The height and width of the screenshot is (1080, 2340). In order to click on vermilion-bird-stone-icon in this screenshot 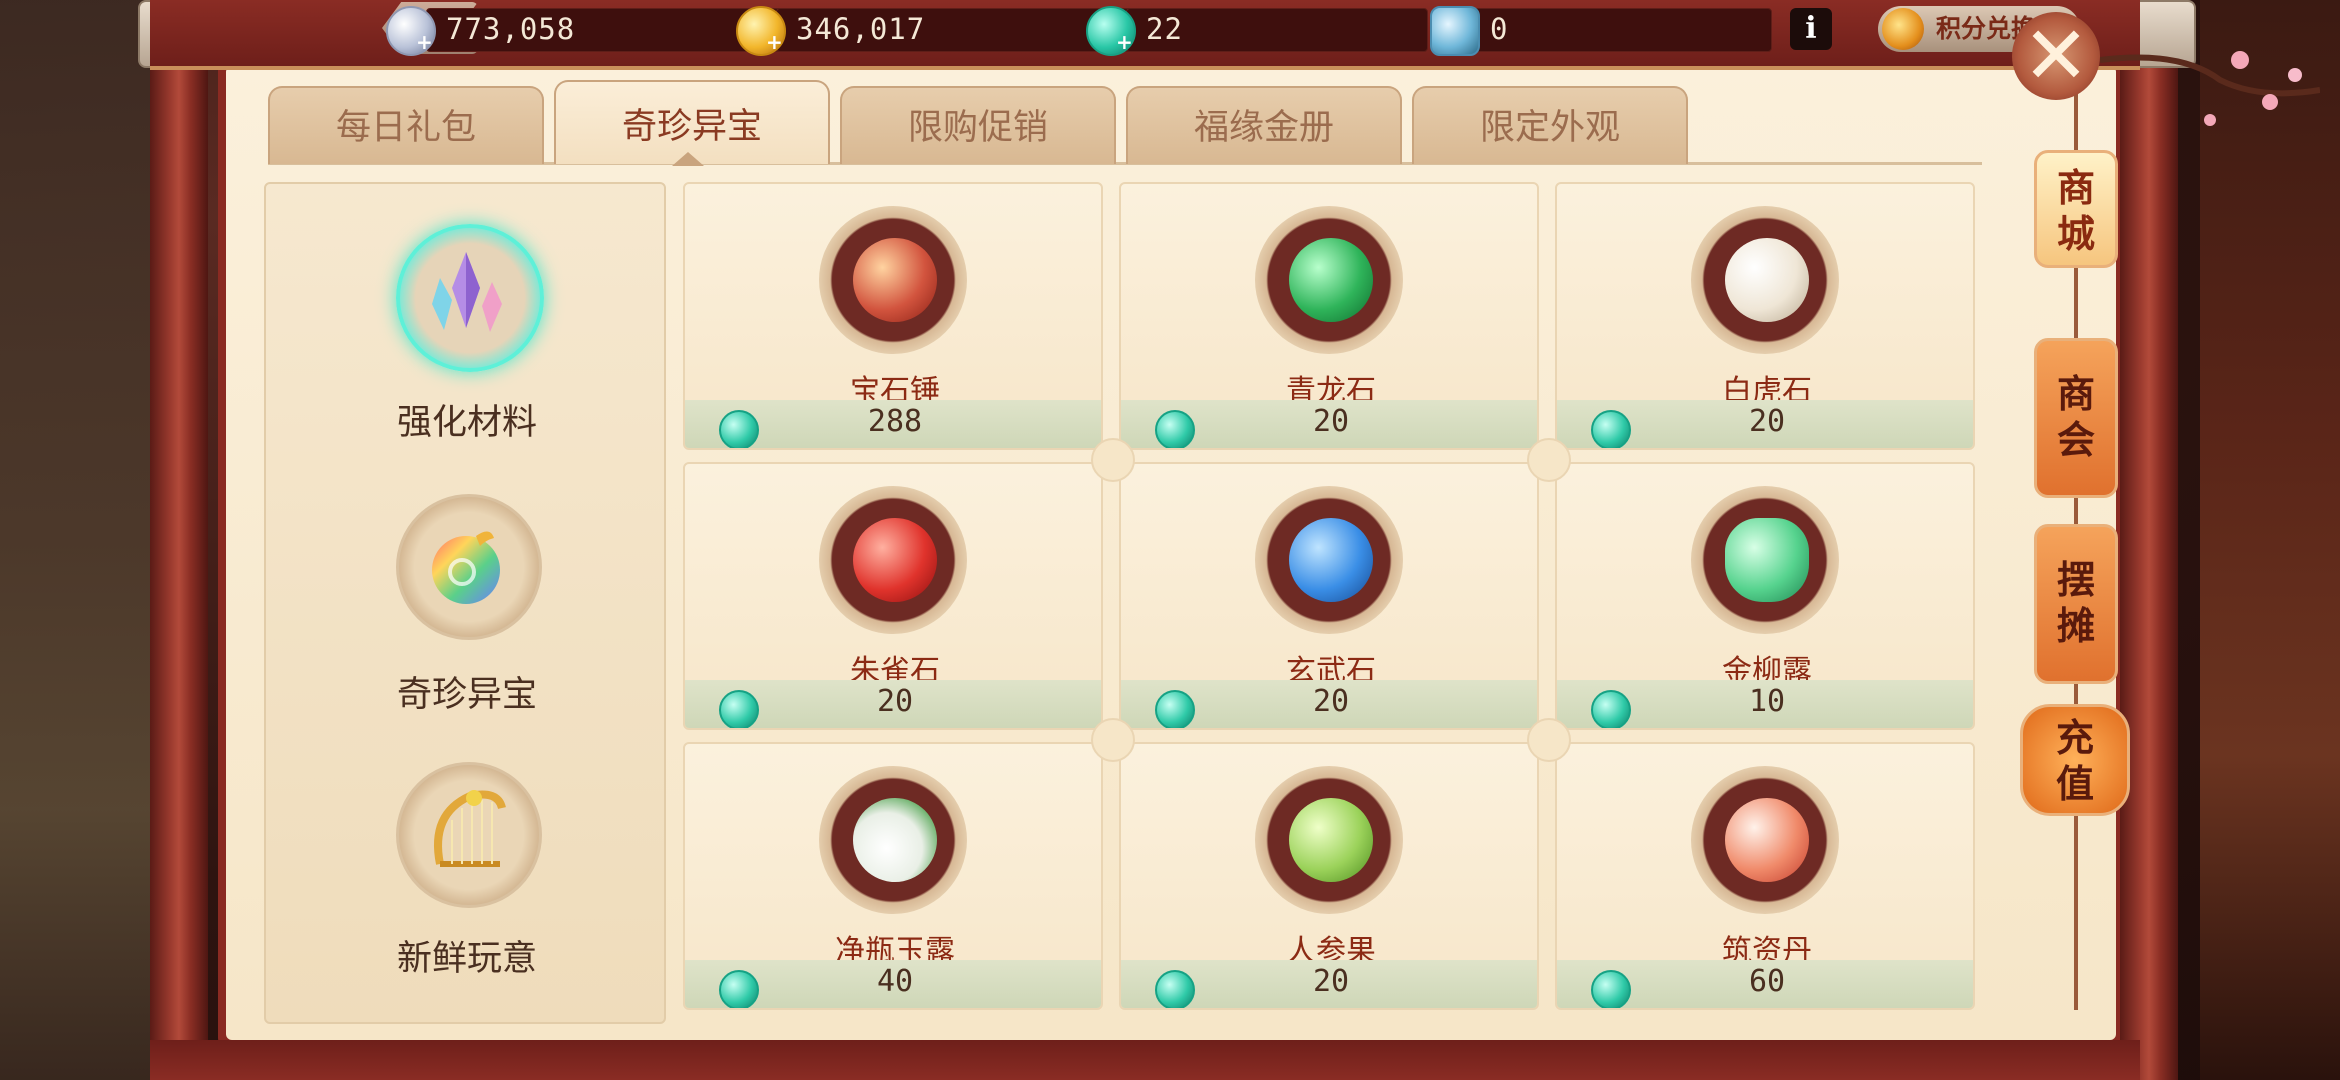, I will do `click(895, 560)`.